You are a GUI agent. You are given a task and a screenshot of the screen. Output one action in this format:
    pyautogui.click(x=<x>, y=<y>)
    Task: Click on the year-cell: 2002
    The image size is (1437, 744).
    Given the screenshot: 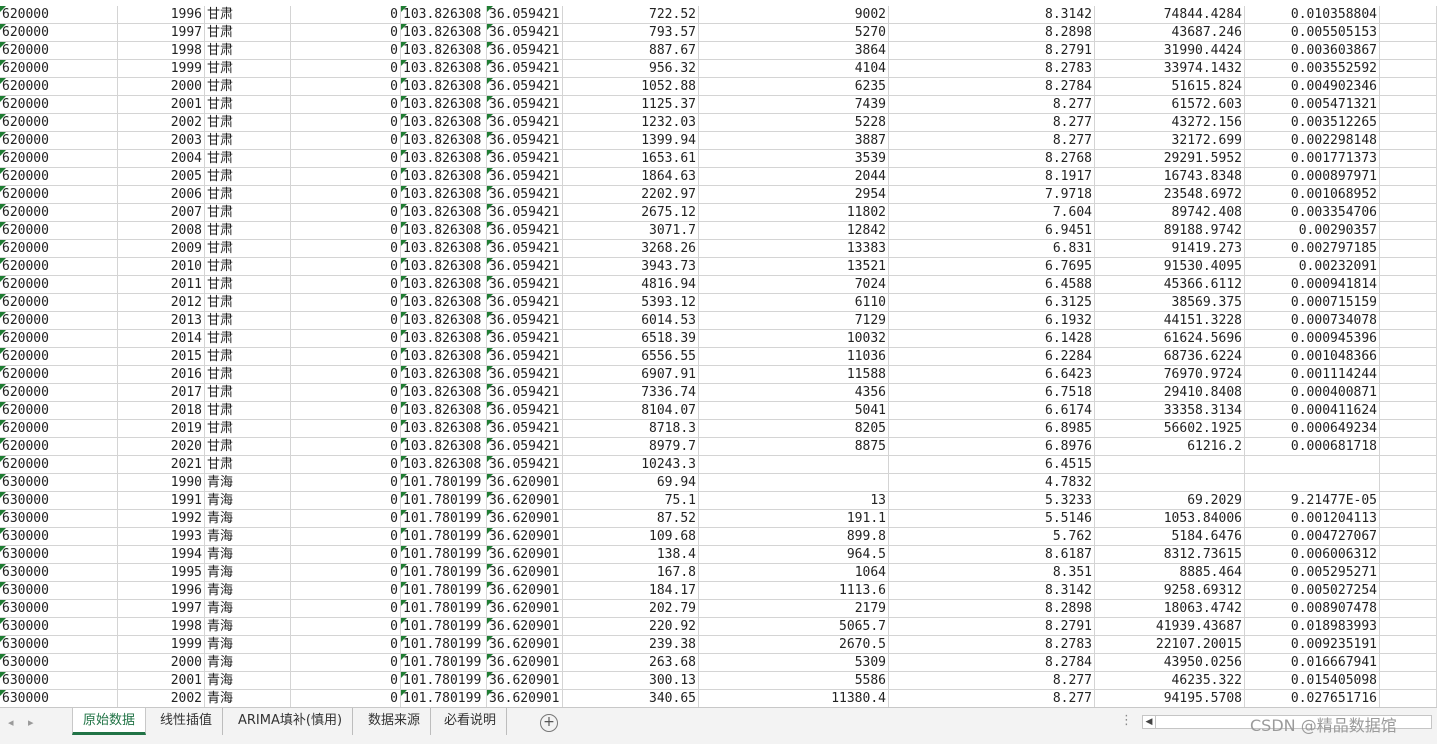 What is the action you would take?
    pyautogui.click(x=161, y=698)
    